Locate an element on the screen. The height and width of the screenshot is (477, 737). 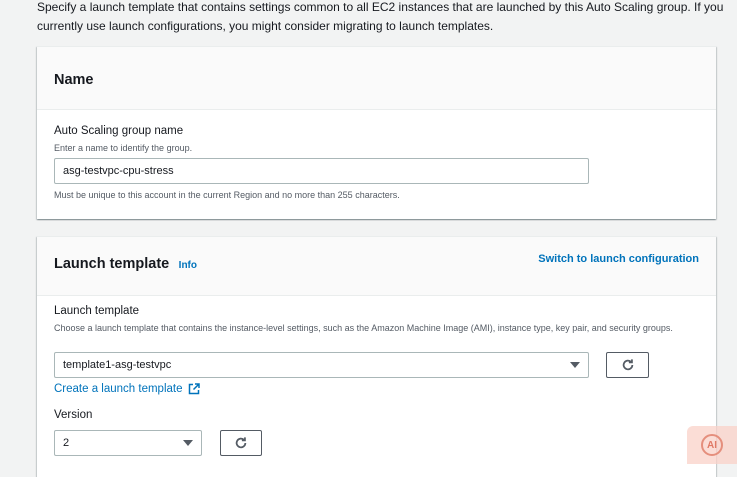
ai-assistant-badge: AI is located at coordinates (712, 445).